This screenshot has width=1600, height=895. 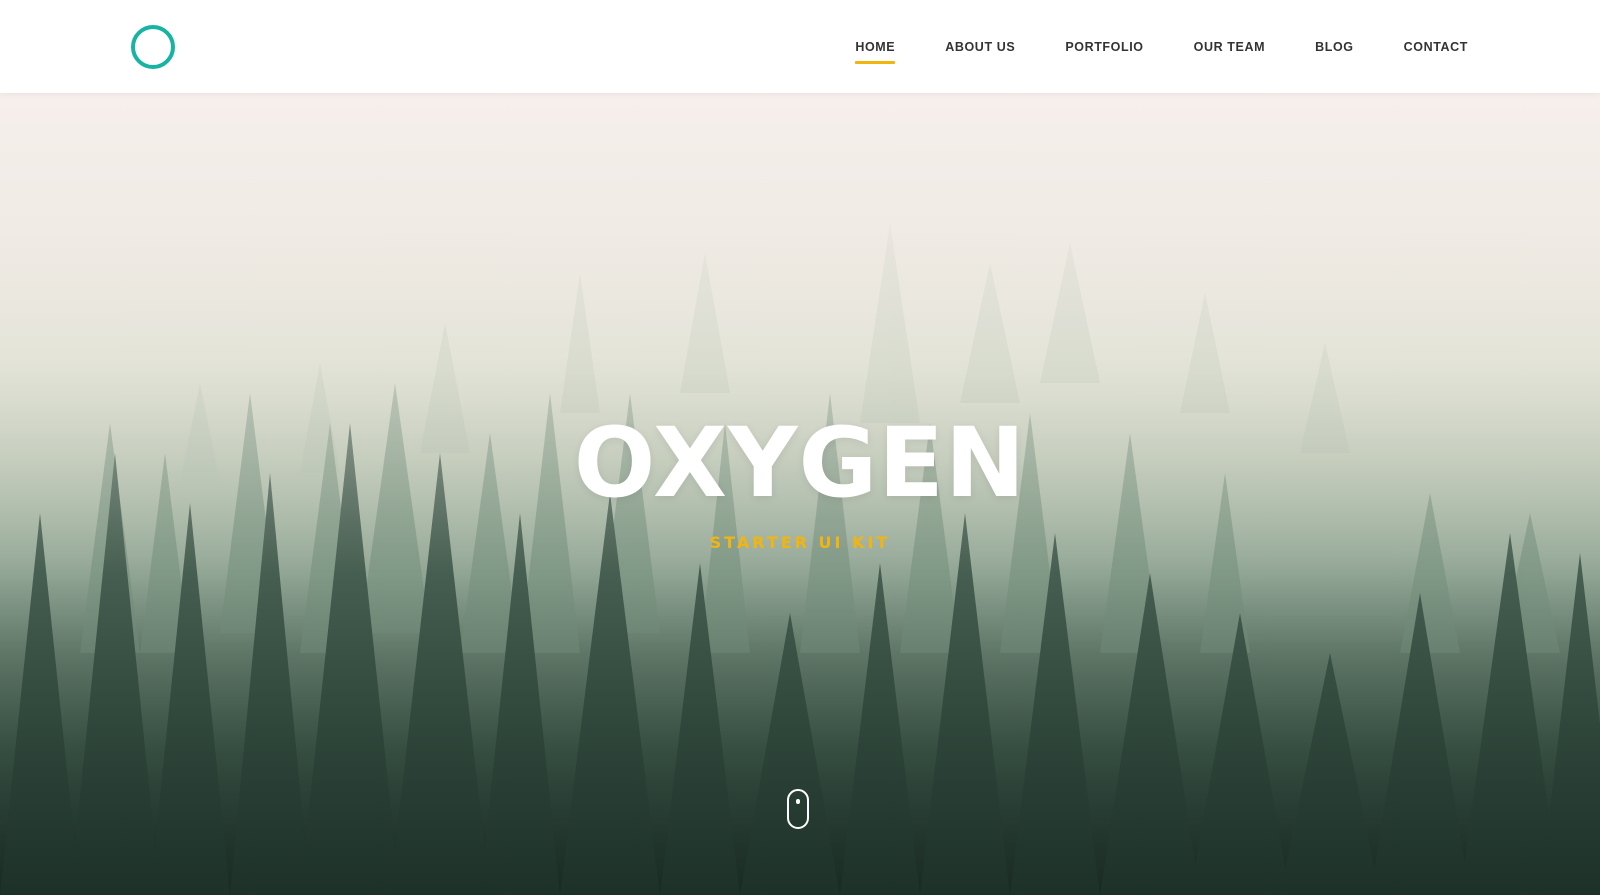 I want to click on hero-title: OXYGEN, so click(x=800, y=463).